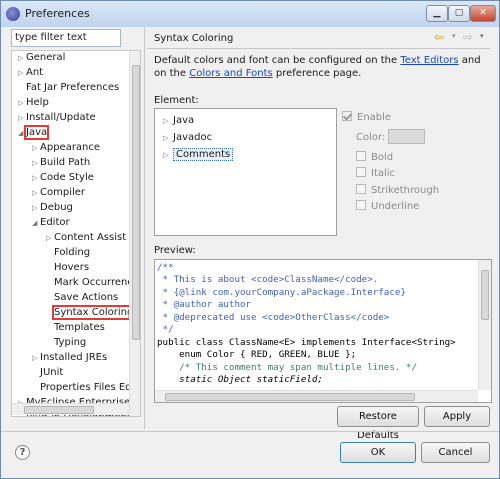 The width and height of the screenshot is (500, 479). What do you see at coordinates (406, 136) in the screenshot?
I see `color-picker-button` at bounding box center [406, 136].